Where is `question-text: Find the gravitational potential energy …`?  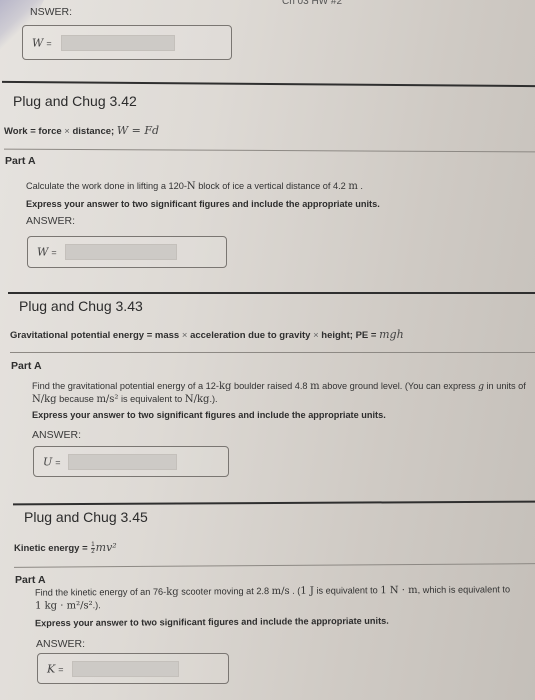
question-text: Find the gravitational potential energy … is located at coordinates (279, 393).